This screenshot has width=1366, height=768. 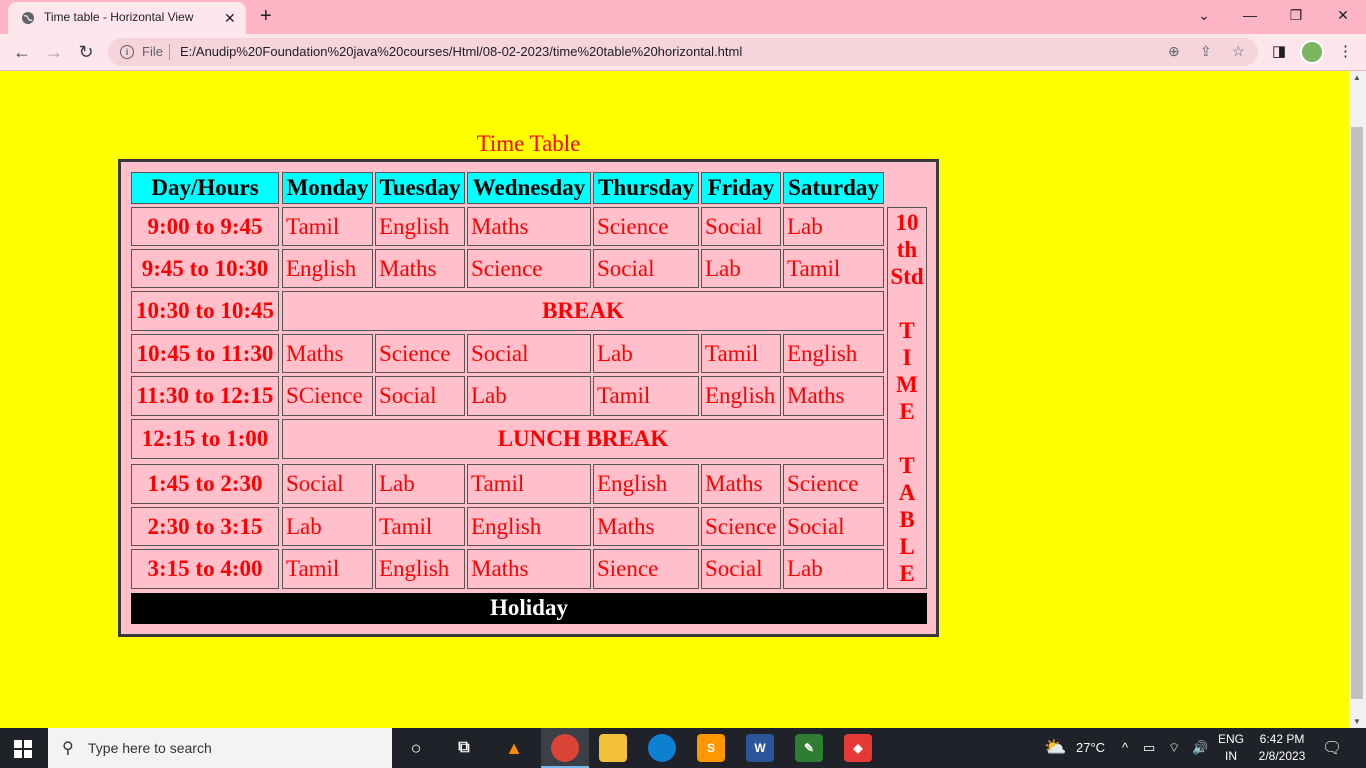 What do you see at coordinates (907, 249) in the screenshot?
I see `side-label-line: th` at bounding box center [907, 249].